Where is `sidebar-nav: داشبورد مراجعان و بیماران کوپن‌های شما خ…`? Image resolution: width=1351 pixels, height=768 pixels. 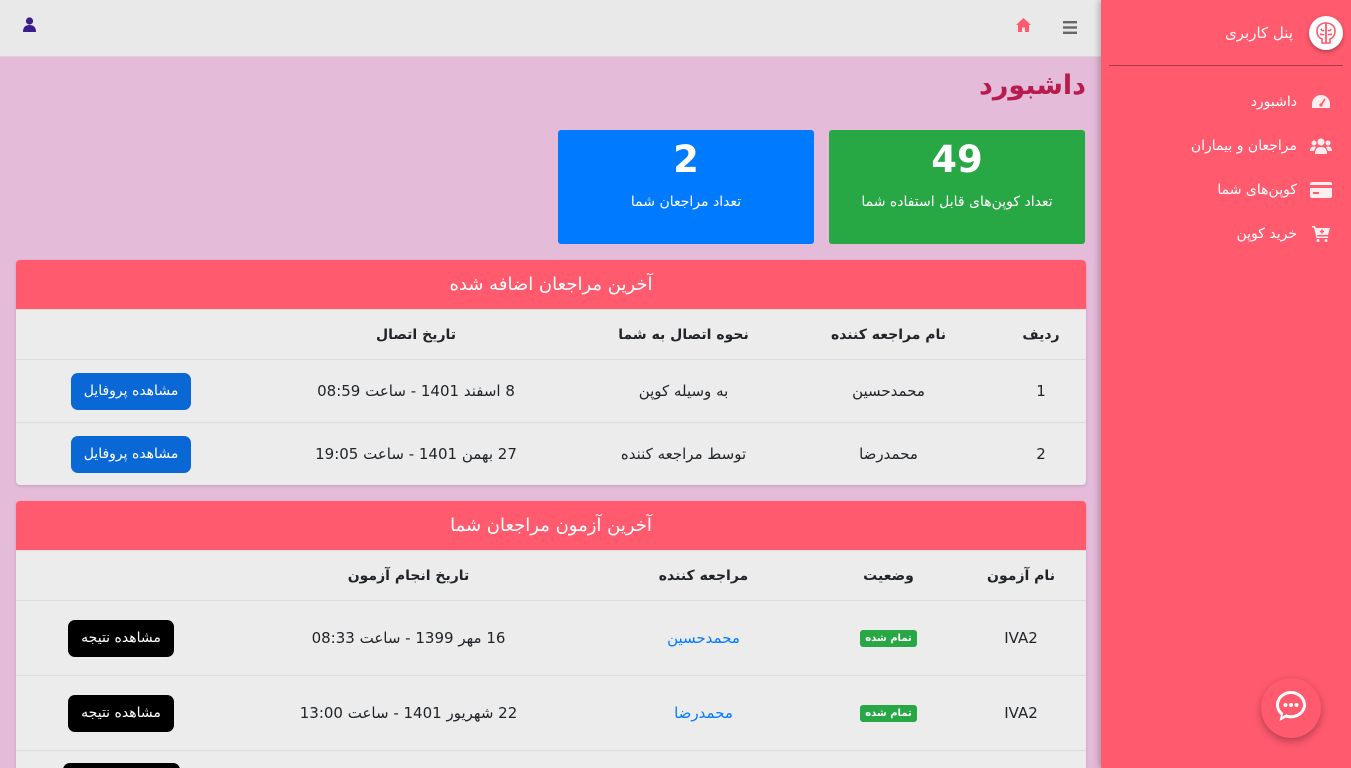
sidebar-nav: داشبورد مراجعان و بیماران کوپن‌های شما خ… is located at coordinates (1226, 168).